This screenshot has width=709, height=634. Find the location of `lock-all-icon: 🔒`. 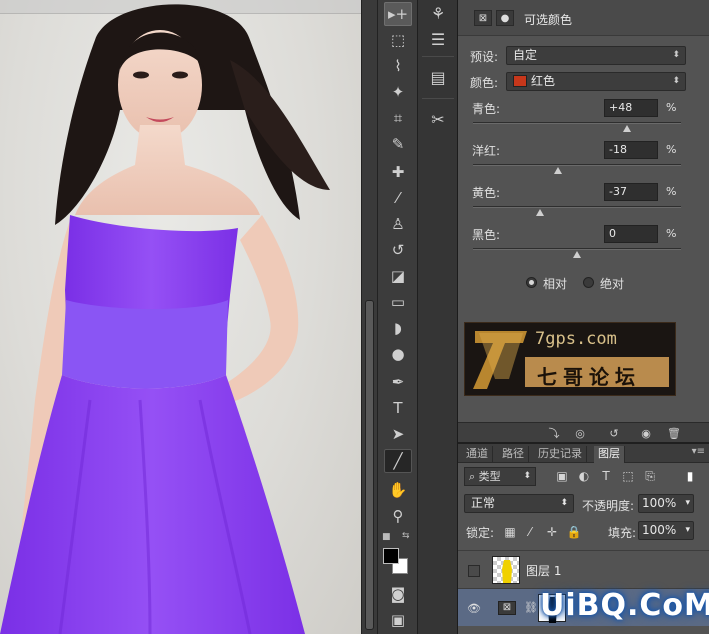

lock-all-icon: 🔒 is located at coordinates (574, 532).